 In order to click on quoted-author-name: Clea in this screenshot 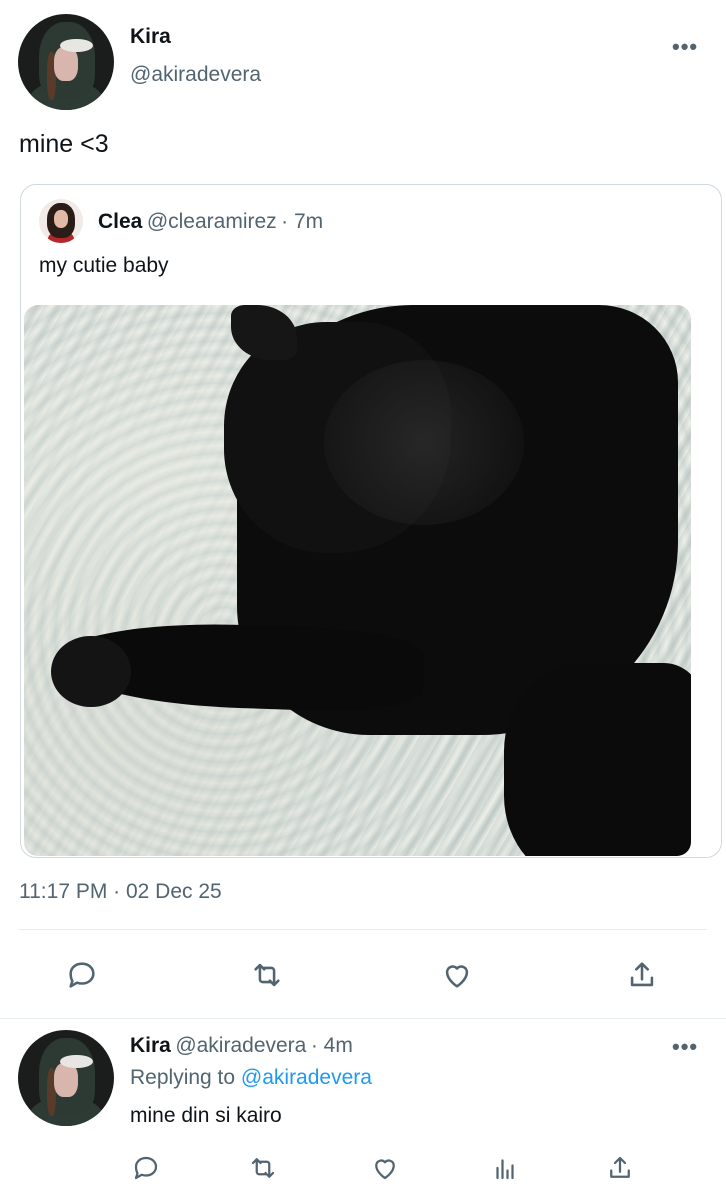, I will do `click(120, 221)`.